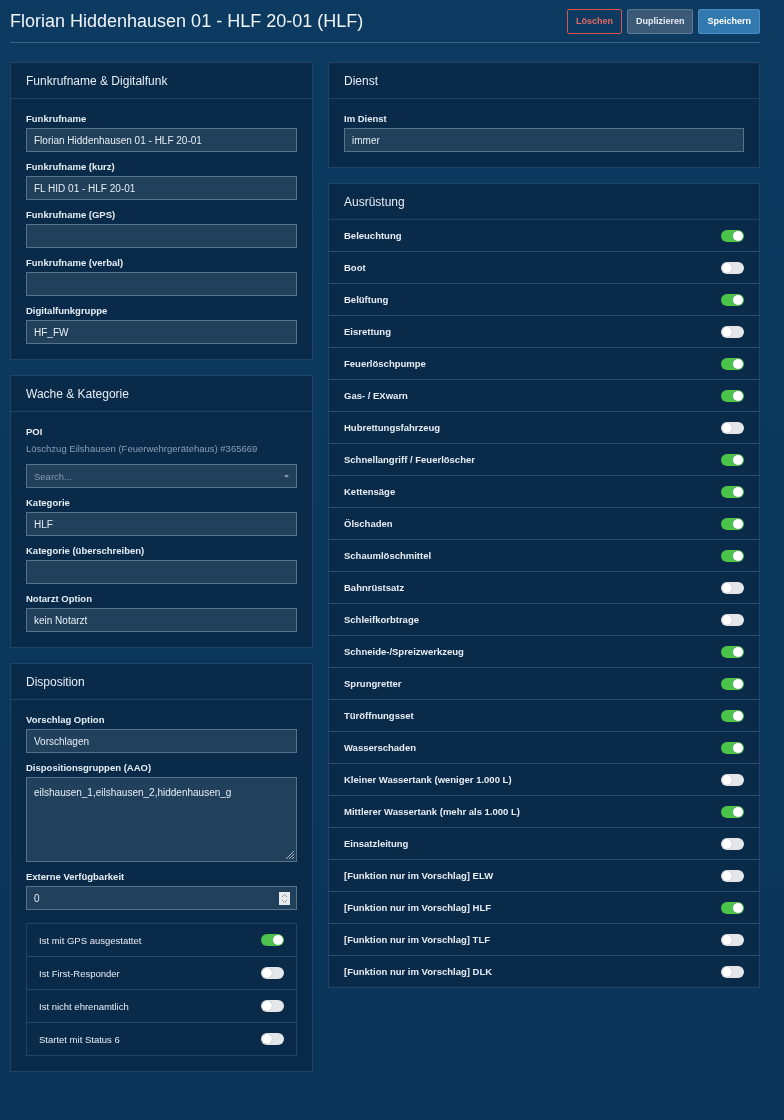 Image resolution: width=784 pixels, height=1120 pixels. Describe the element at coordinates (380, 747) in the screenshot. I see `equipment-label: Wasserschaden` at that location.